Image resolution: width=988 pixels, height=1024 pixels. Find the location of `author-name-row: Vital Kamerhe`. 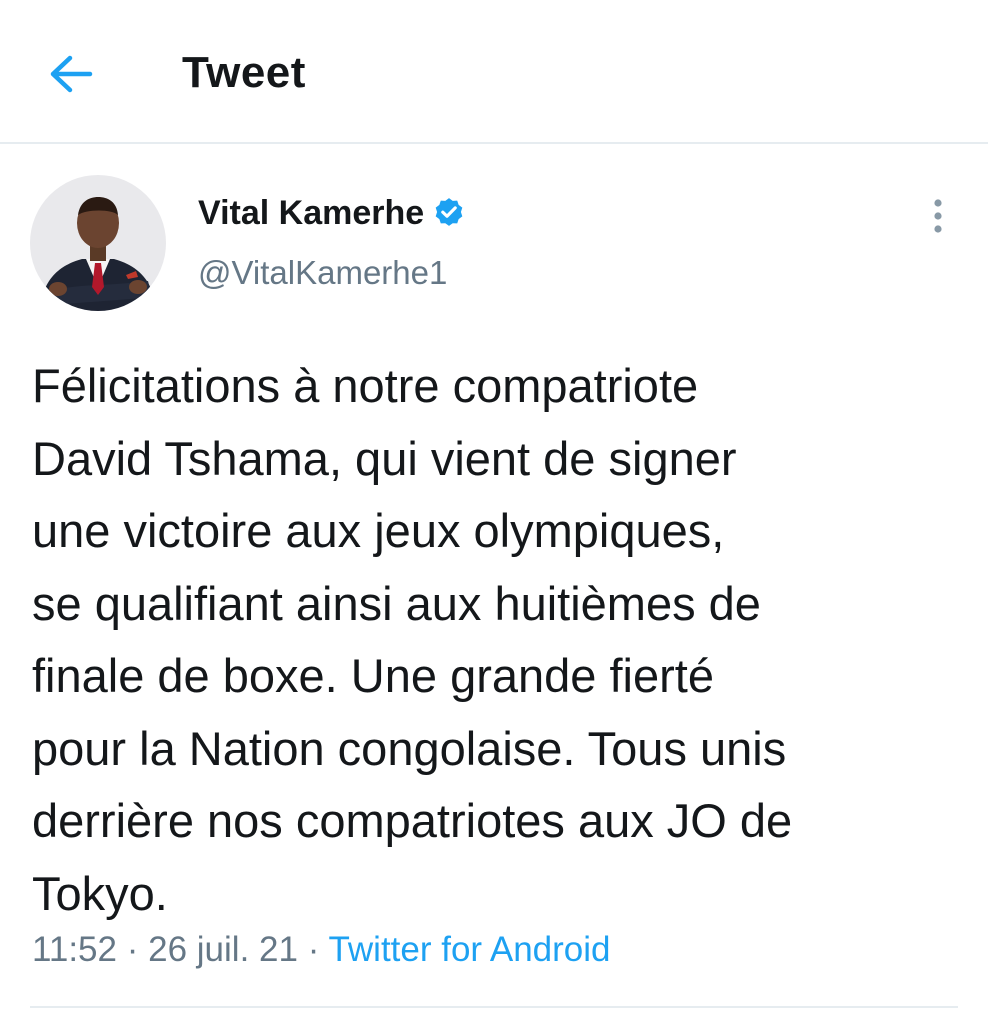

author-name-row: Vital Kamerhe is located at coordinates (332, 213).